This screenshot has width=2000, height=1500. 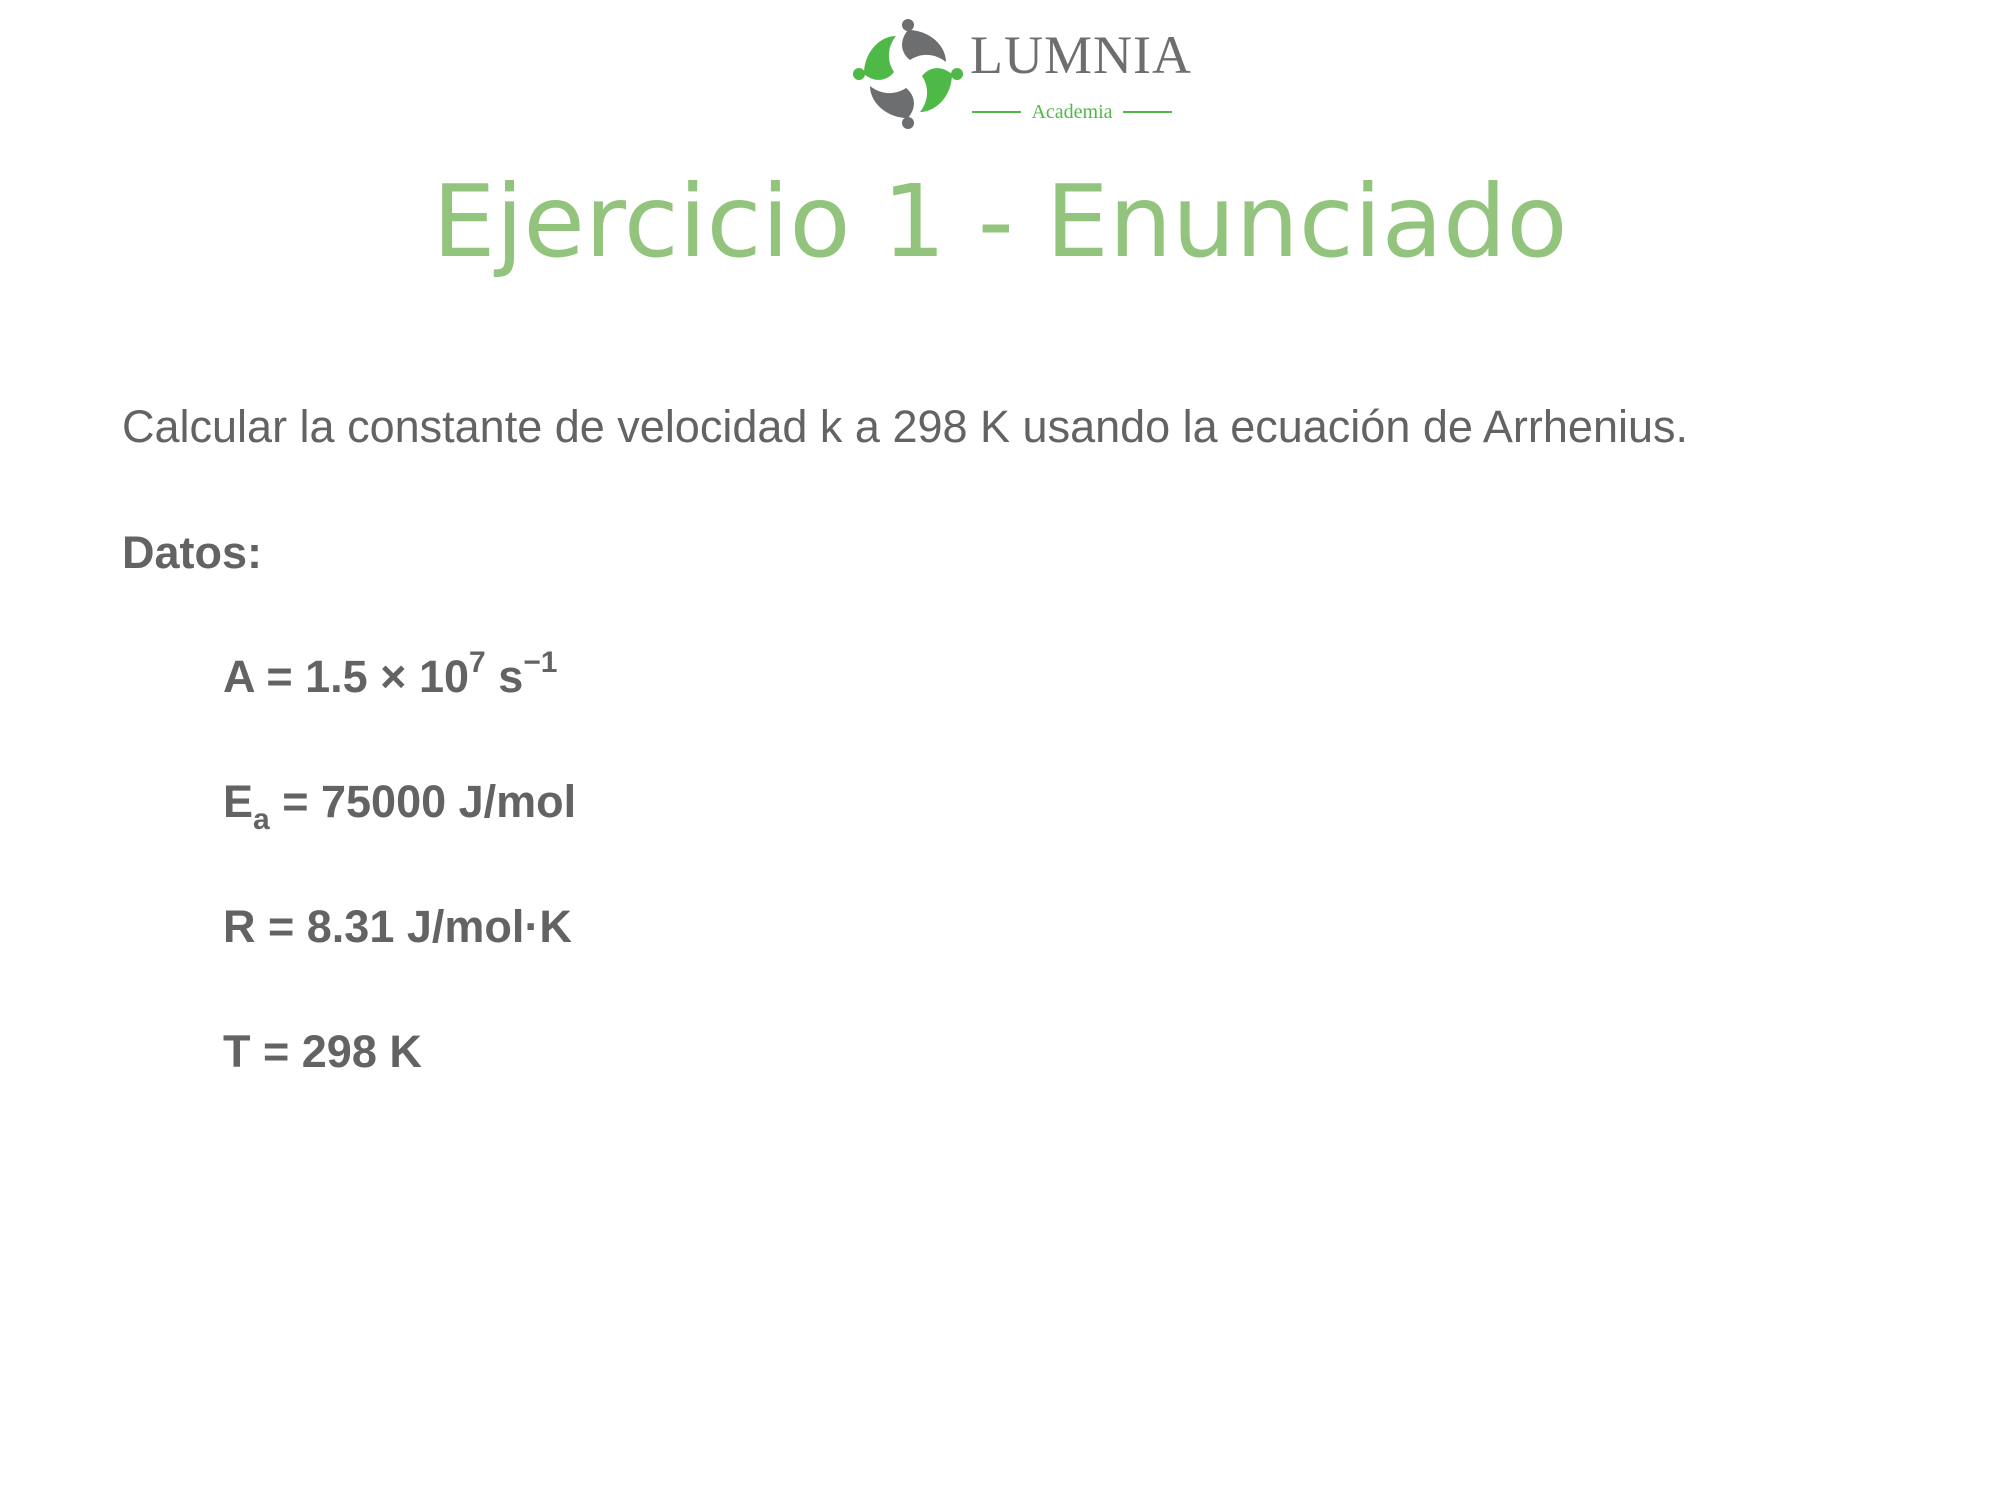 What do you see at coordinates (423, 801) in the screenshot?
I see `data-ea-value: = 75000 J/mol` at bounding box center [423, 801].